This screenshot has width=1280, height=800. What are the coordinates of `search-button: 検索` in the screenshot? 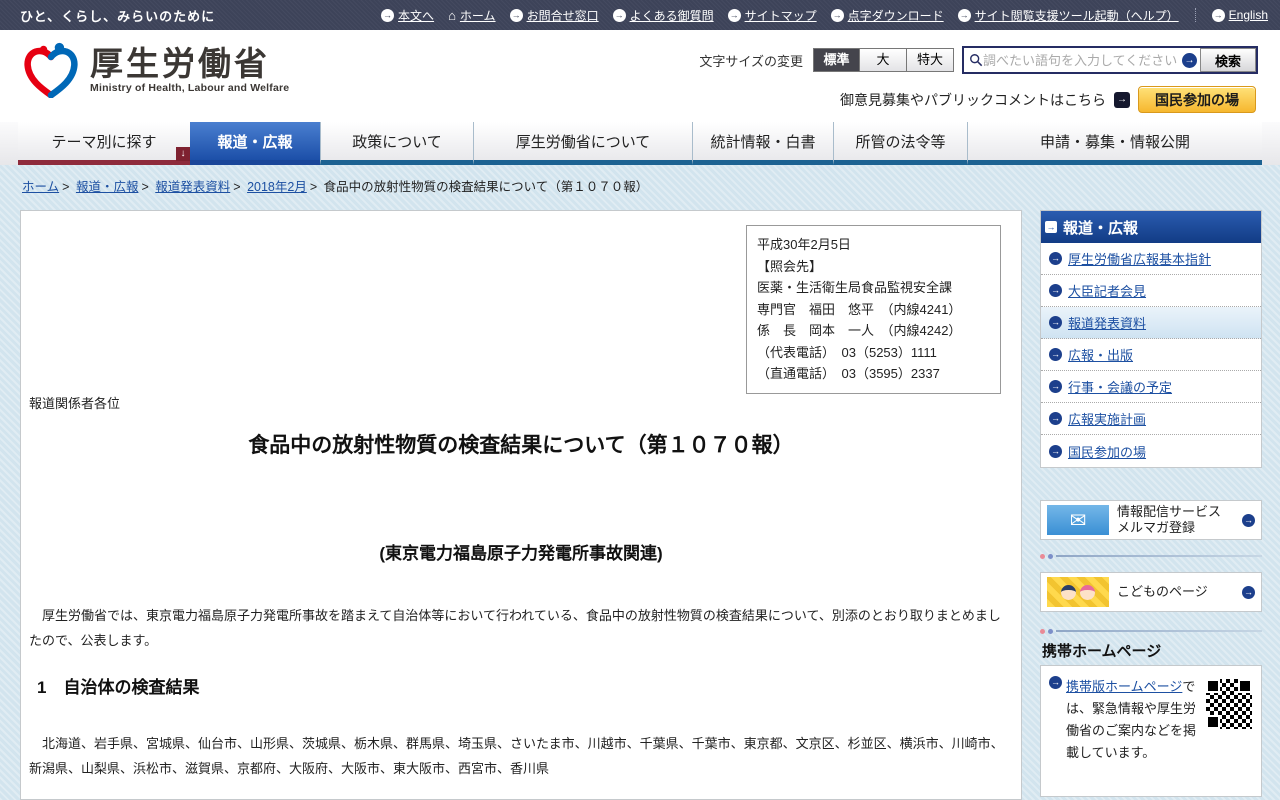 It's located at (1228, 60).